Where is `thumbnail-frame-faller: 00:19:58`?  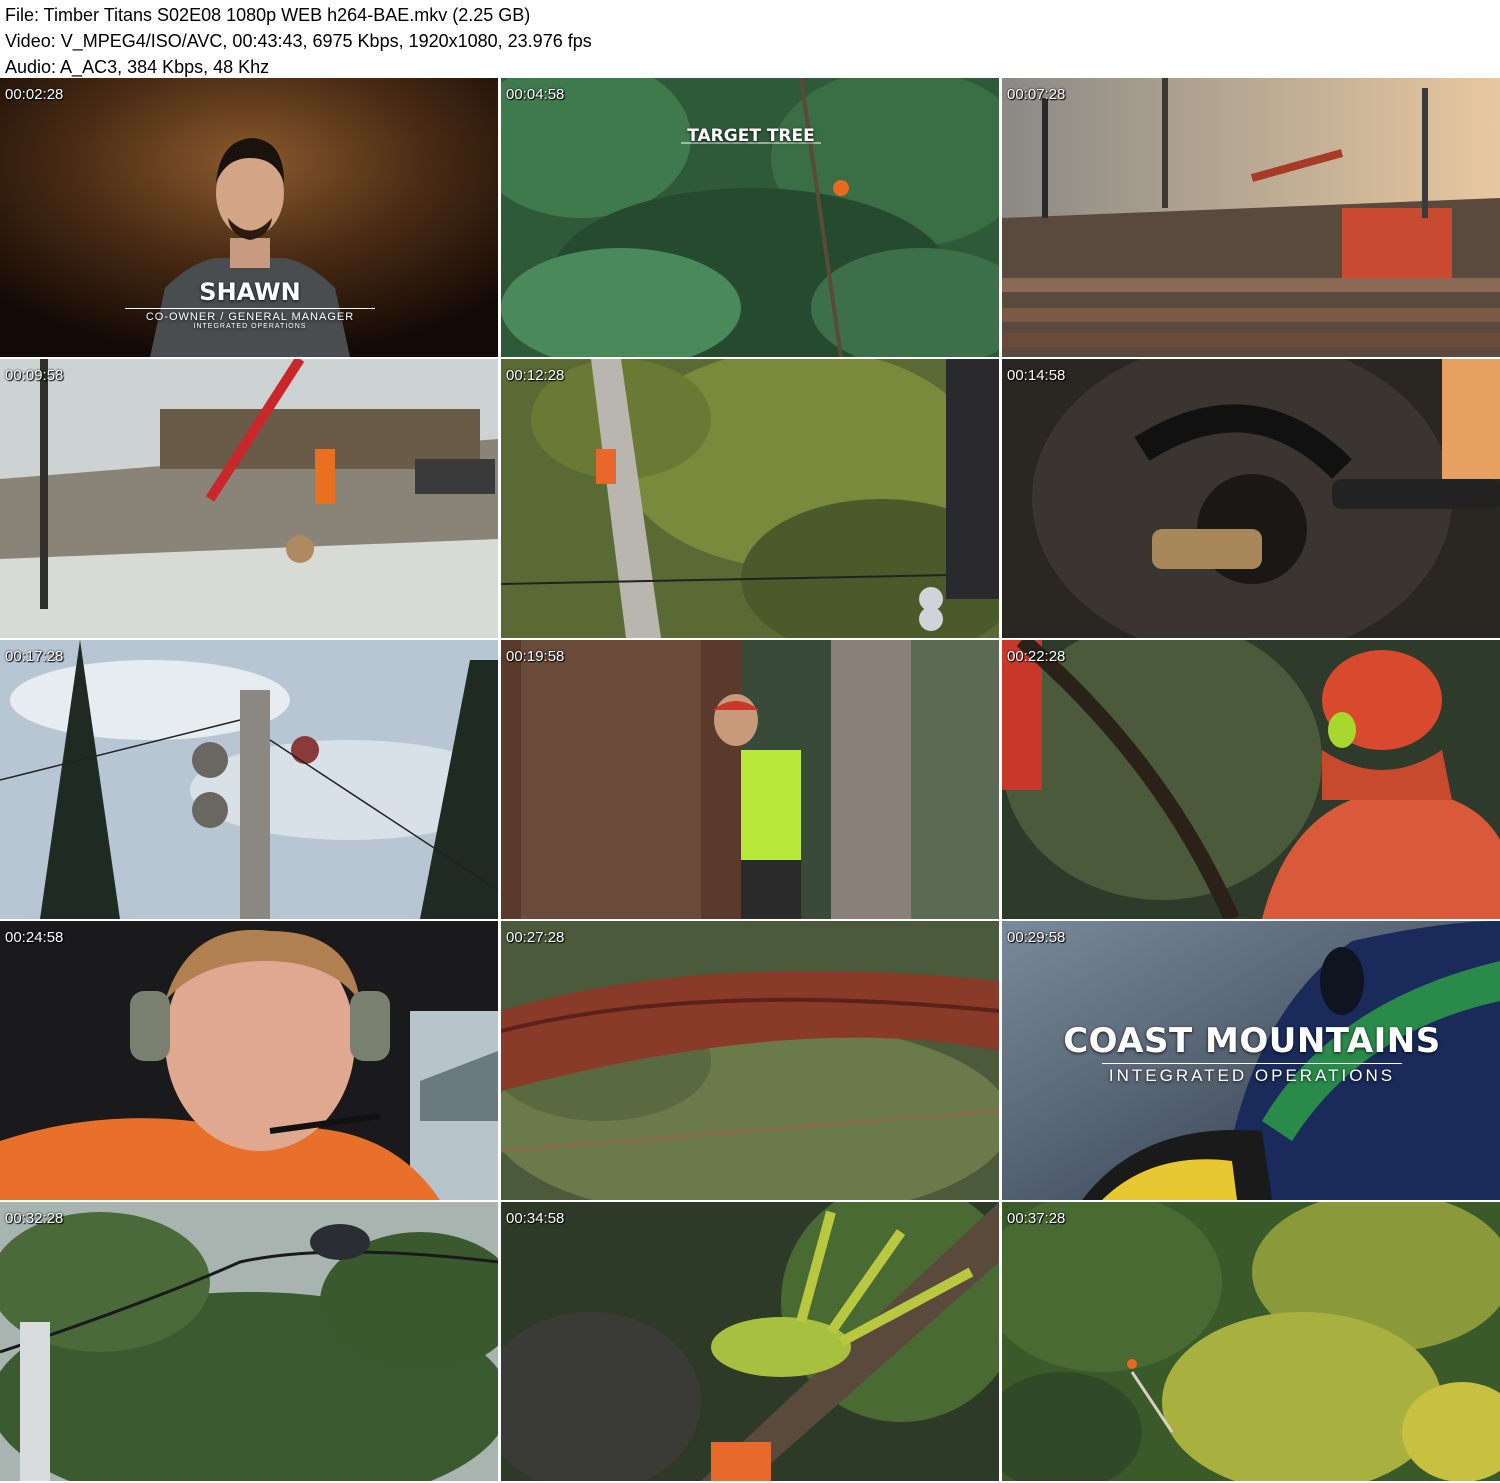 thumbnail-frame-faller: 00:19:58 is located at coordinates (750, 779).